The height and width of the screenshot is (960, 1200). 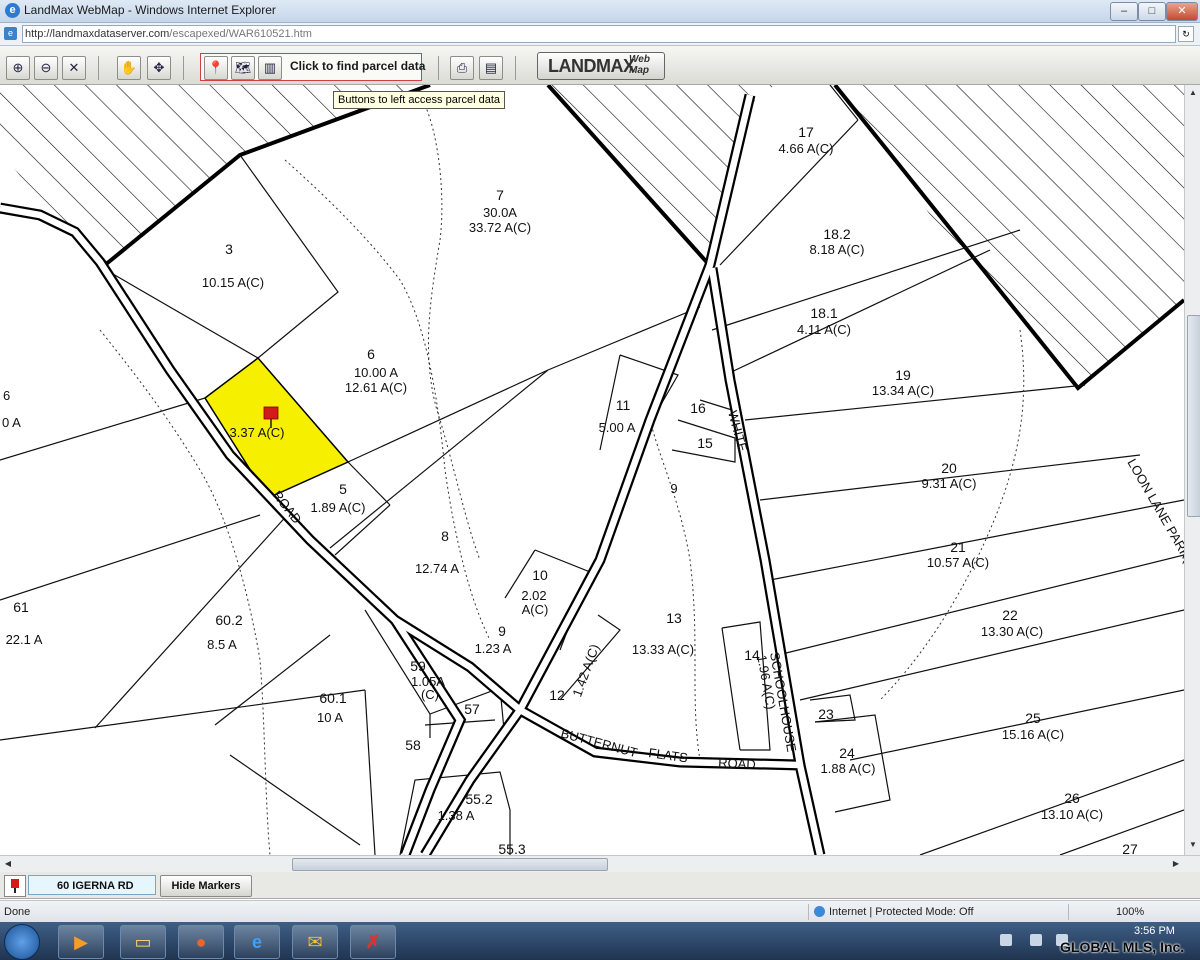 I want to click on parcel-17-area: 4.66 A(C), so click(x=806, y=148).